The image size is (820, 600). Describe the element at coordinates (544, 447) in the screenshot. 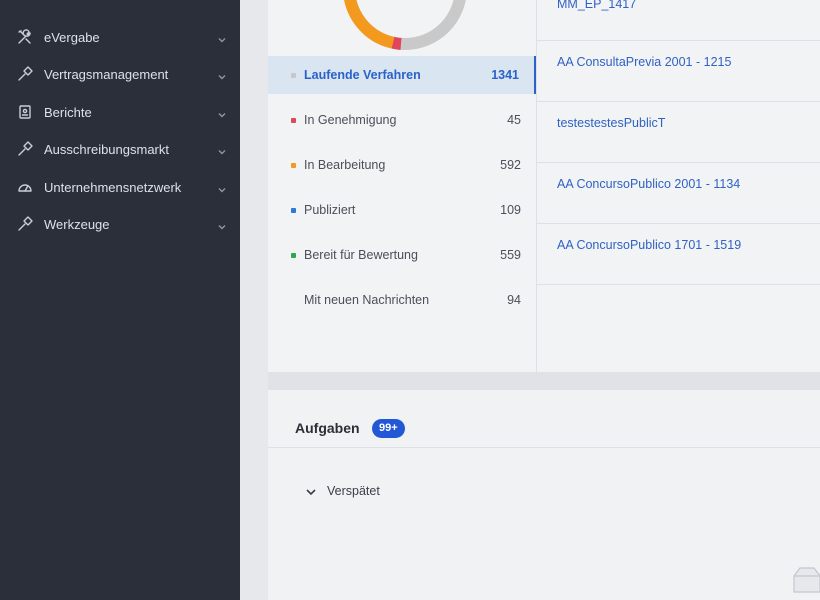

I see `tasks-divider` at that location.